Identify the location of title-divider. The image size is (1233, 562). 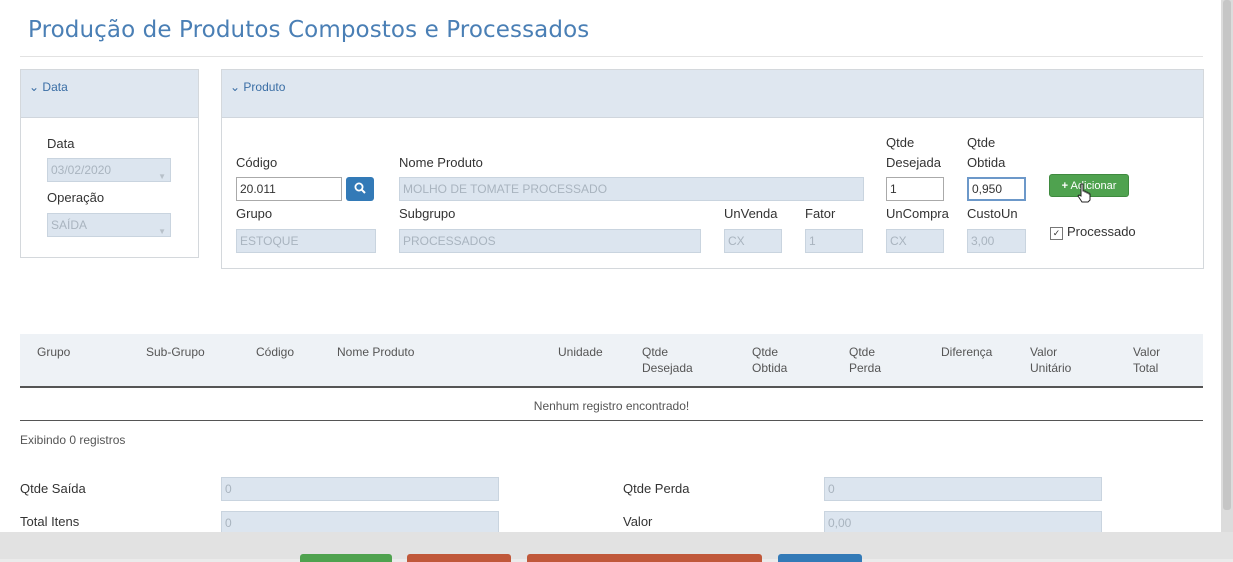
(611, 56).